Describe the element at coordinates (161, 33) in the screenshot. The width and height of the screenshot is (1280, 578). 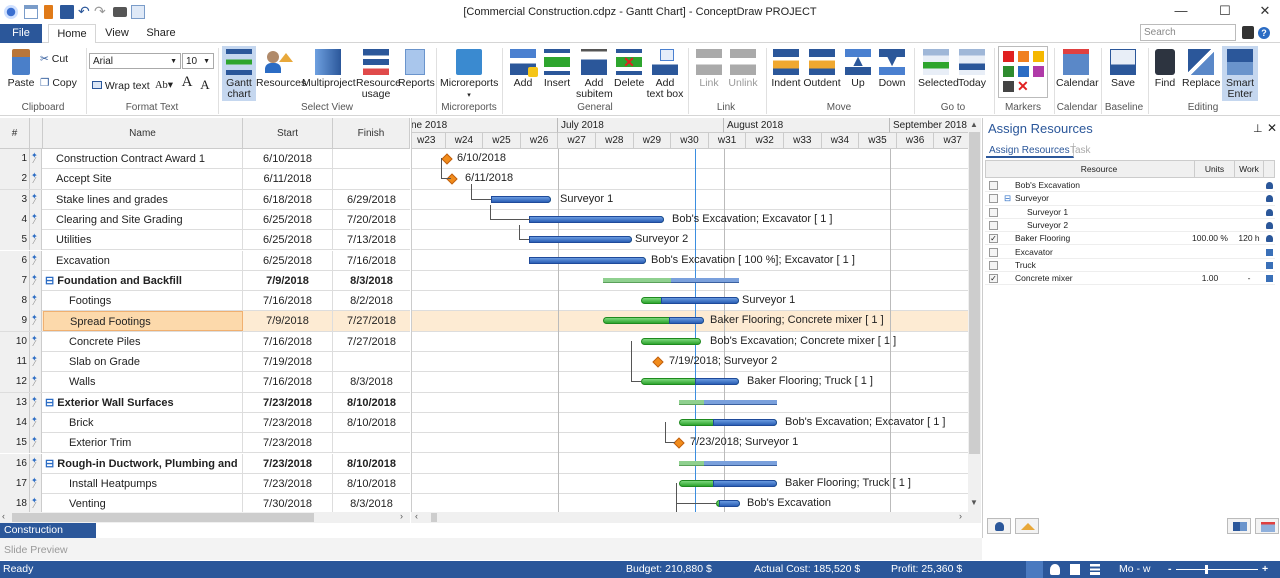
I see `tab-share: Share` at that location.